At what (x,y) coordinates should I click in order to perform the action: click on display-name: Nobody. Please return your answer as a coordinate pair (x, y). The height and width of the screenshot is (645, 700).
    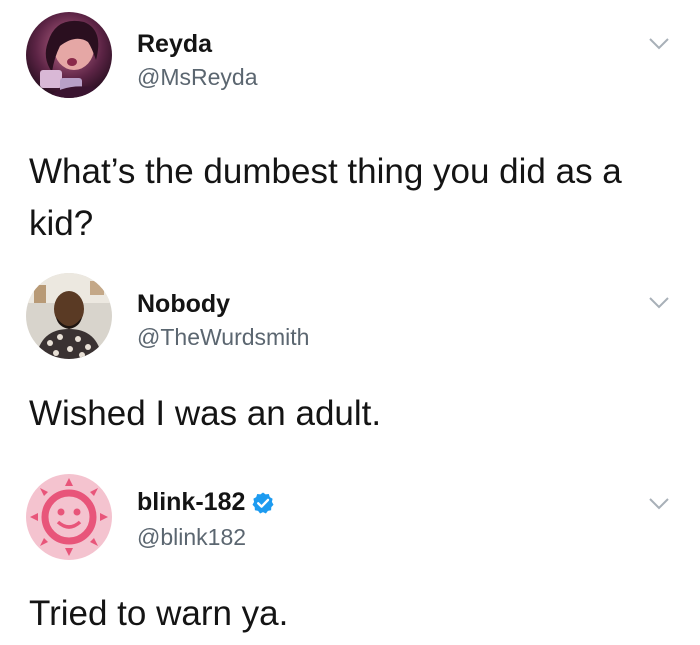
    Looking at the image, I should click on (183, 304).